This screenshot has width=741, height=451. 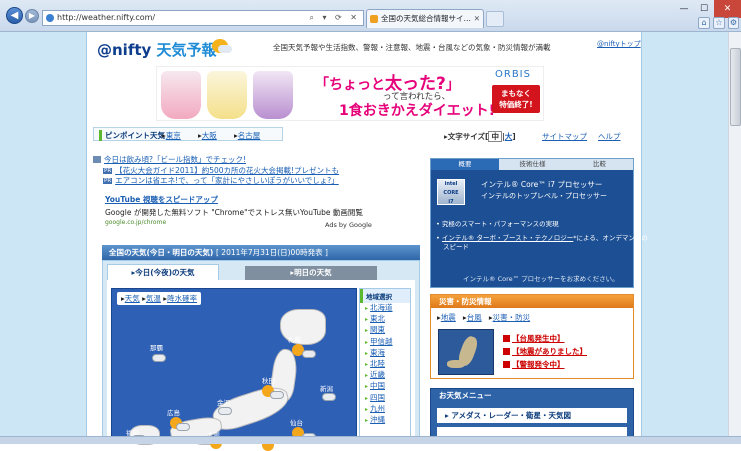 I want to click on banner-sale-button: まもなく 特価終了!, so click(x=516, y=99).